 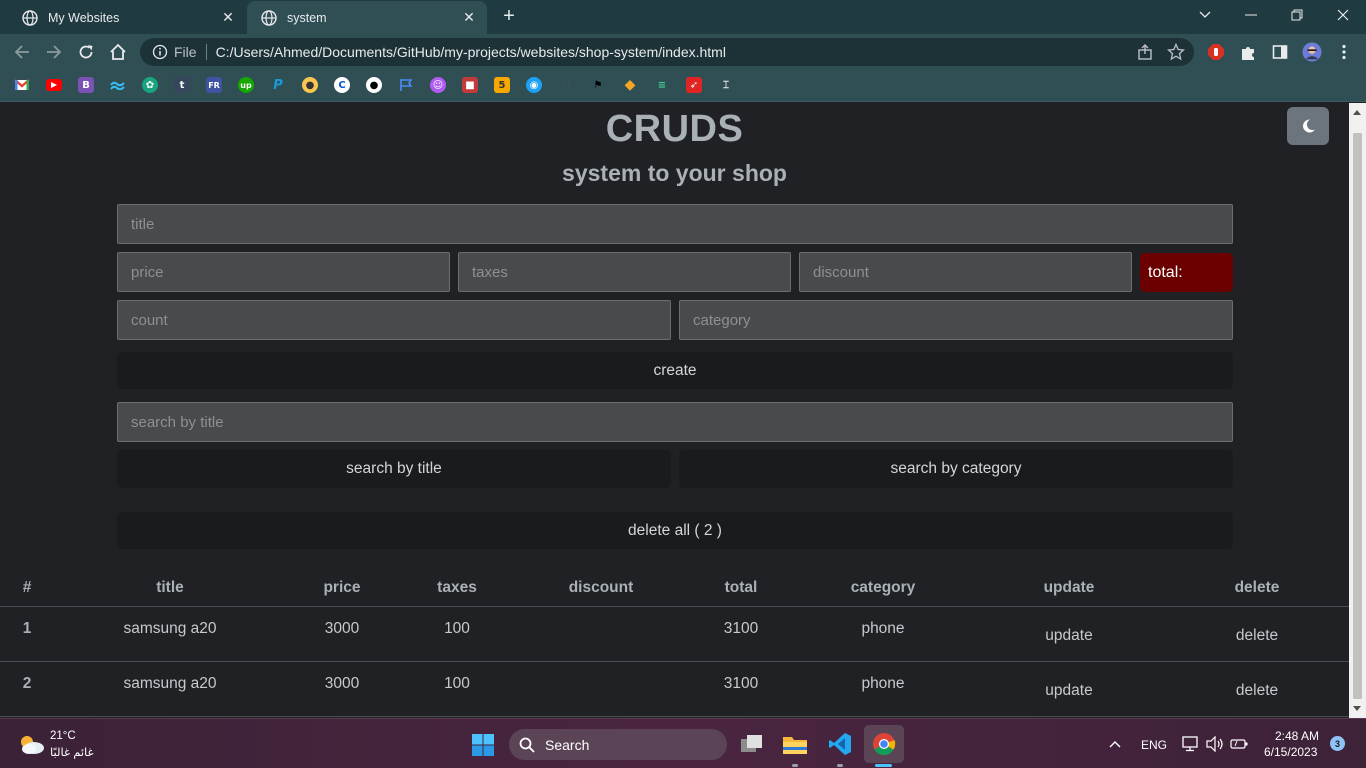 I want to click on running-indicator, so click(x=795, y=765).